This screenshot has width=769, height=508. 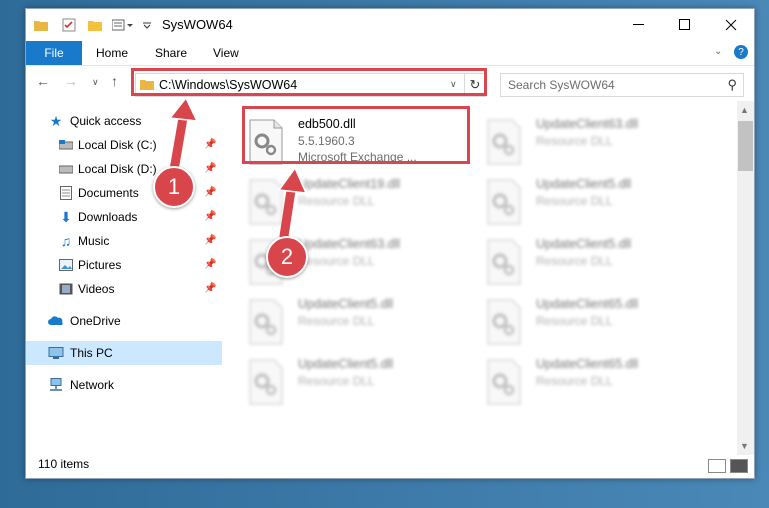 I want to click on customize-toolbar-icon, so click(x=123, y=25).